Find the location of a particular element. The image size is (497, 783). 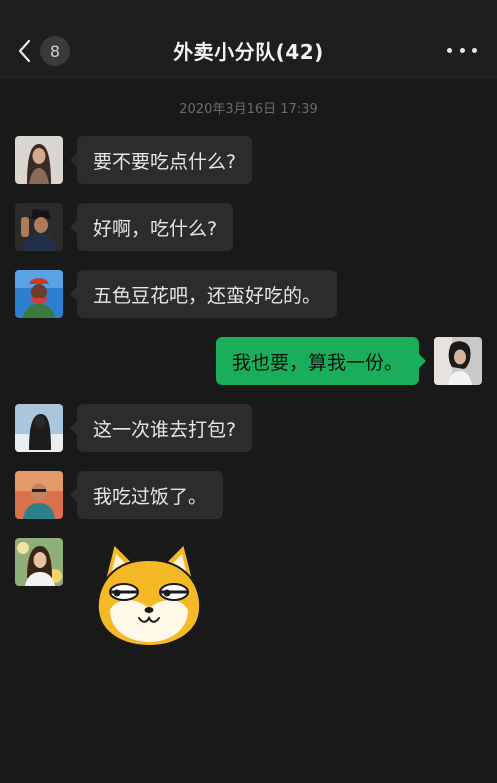

chat-title: 外卖小分队(42) is located at coordinates (248, 52).